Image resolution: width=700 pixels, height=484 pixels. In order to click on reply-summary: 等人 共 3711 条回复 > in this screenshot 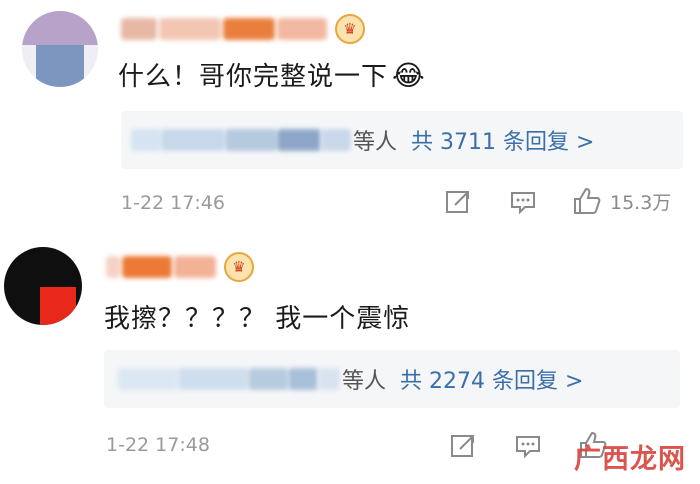, I will do `click(402, 140)`.